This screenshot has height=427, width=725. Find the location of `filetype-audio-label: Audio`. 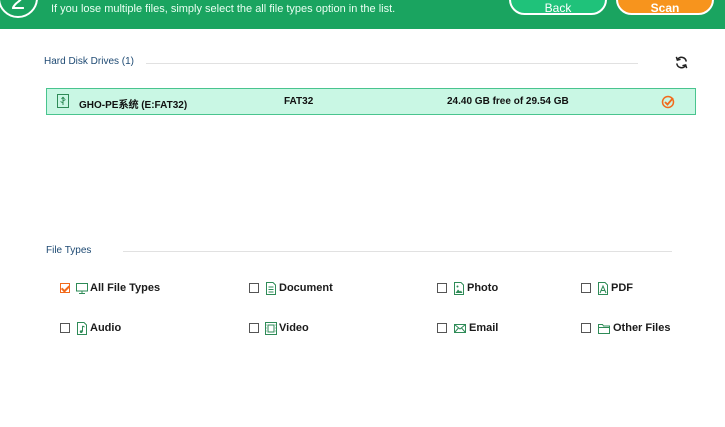

filetype-audio-label: Audio is located at coordinates (106, 328).